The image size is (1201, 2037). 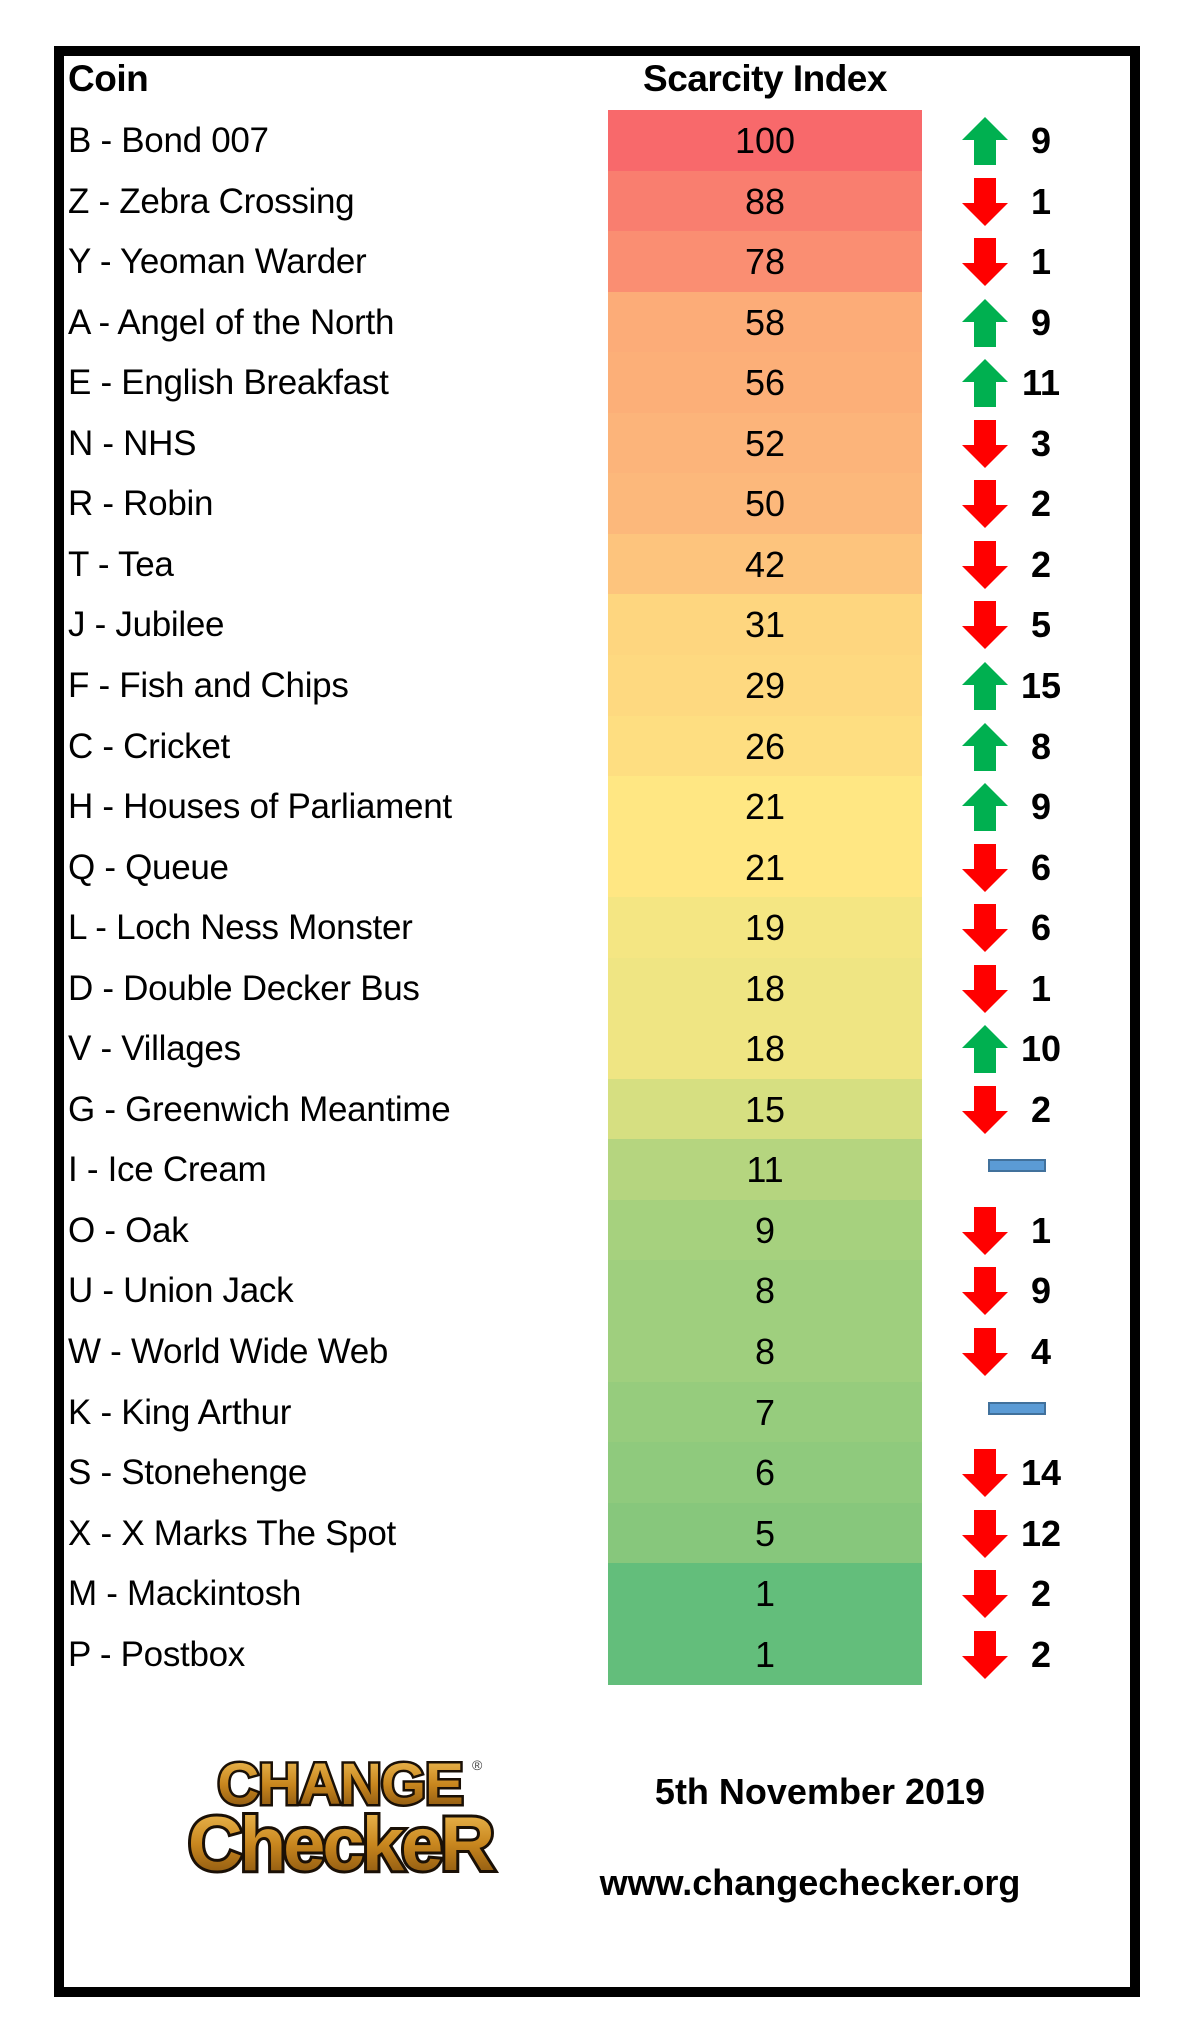 I want to click on table-row: T - Tea 42 2, so click(x=600, y=564).